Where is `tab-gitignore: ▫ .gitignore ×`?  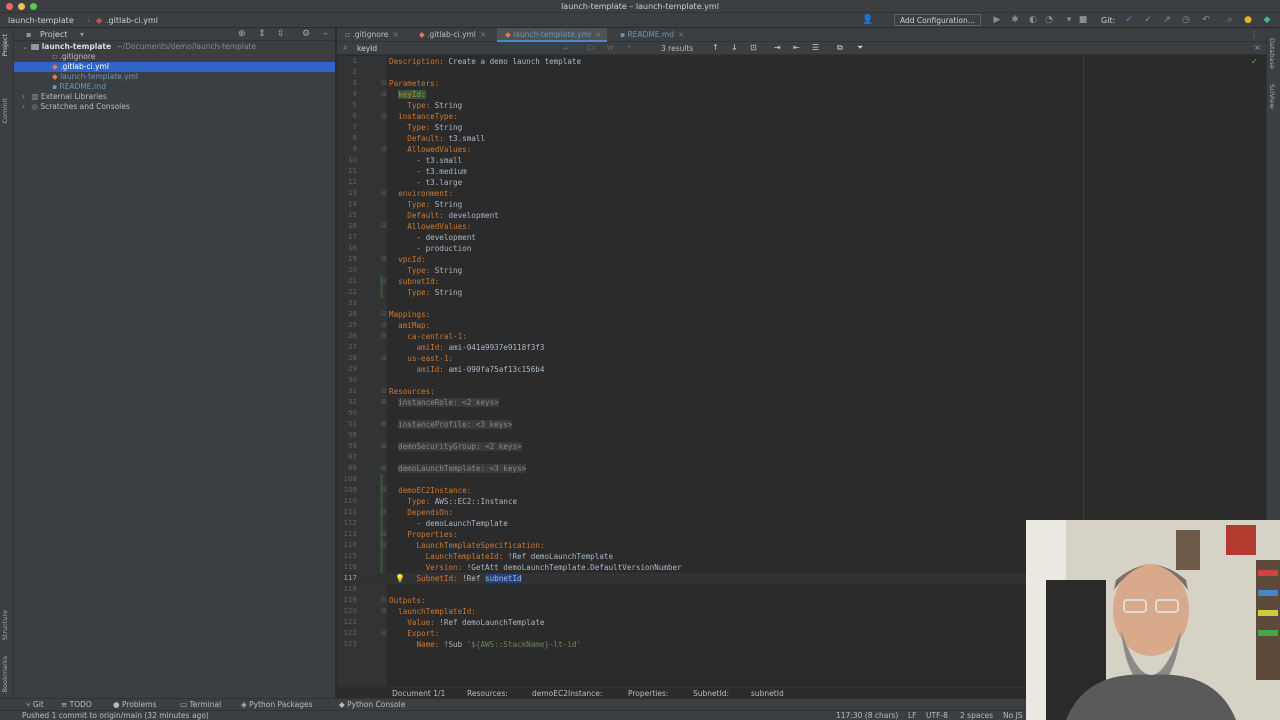
tab-gitignore: ▫ .gitignore × is located at coordinates (371, 35).